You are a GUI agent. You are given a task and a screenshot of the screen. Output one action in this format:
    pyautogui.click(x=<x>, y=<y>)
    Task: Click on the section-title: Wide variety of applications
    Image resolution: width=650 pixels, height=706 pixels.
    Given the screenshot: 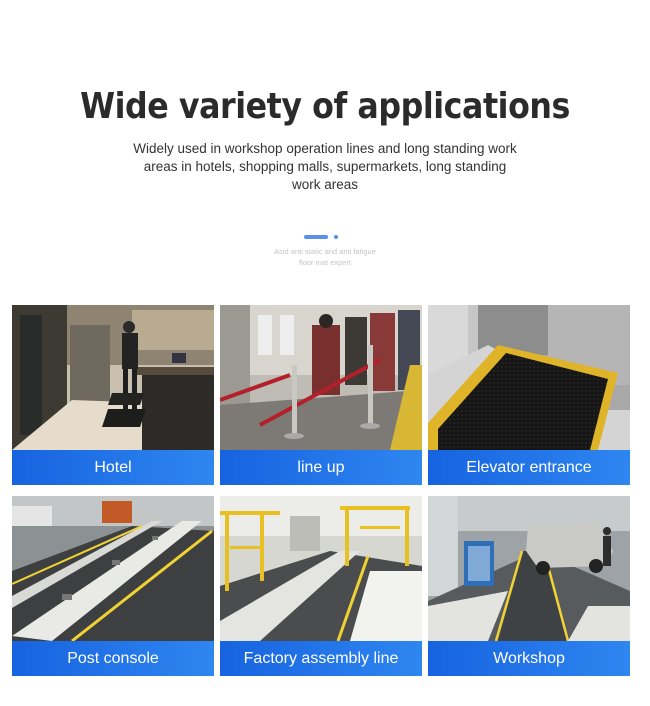 What is the action you would take?
    pyautogui.click(x=325, y=106)
    